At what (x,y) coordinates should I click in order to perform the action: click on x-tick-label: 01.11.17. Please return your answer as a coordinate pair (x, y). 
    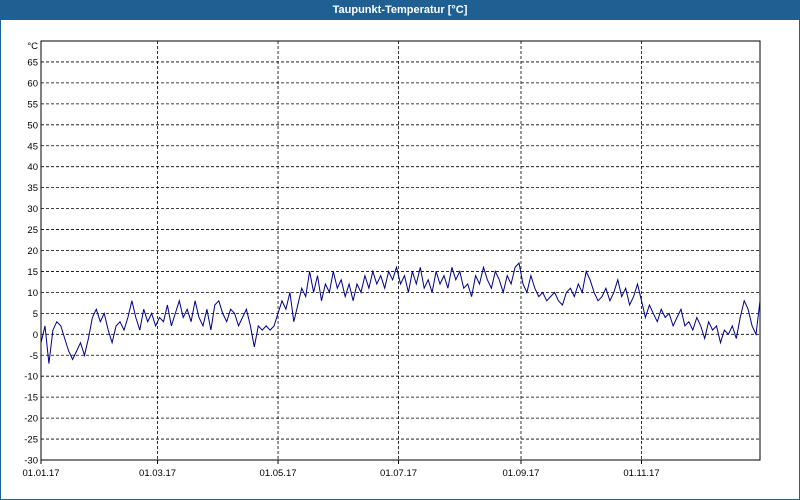
    Looking at the image, I should click on (641, 473).